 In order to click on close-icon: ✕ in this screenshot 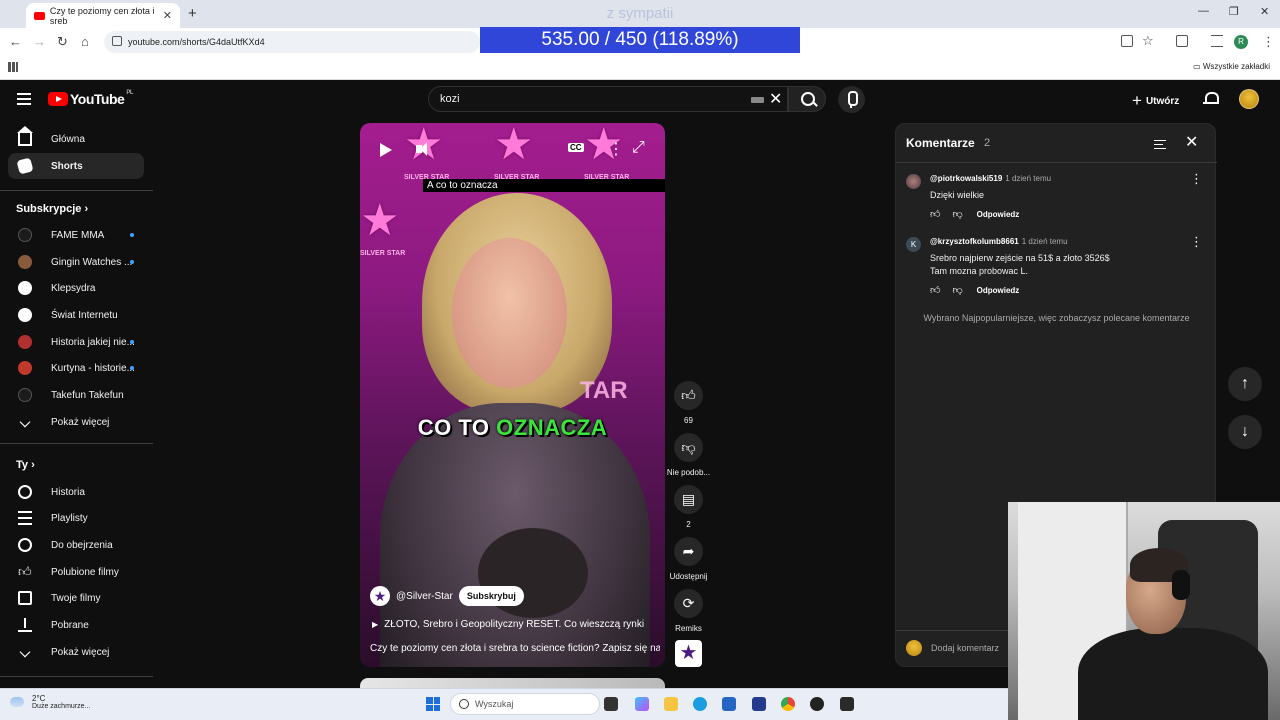, I will do `click(1191, 142)`.